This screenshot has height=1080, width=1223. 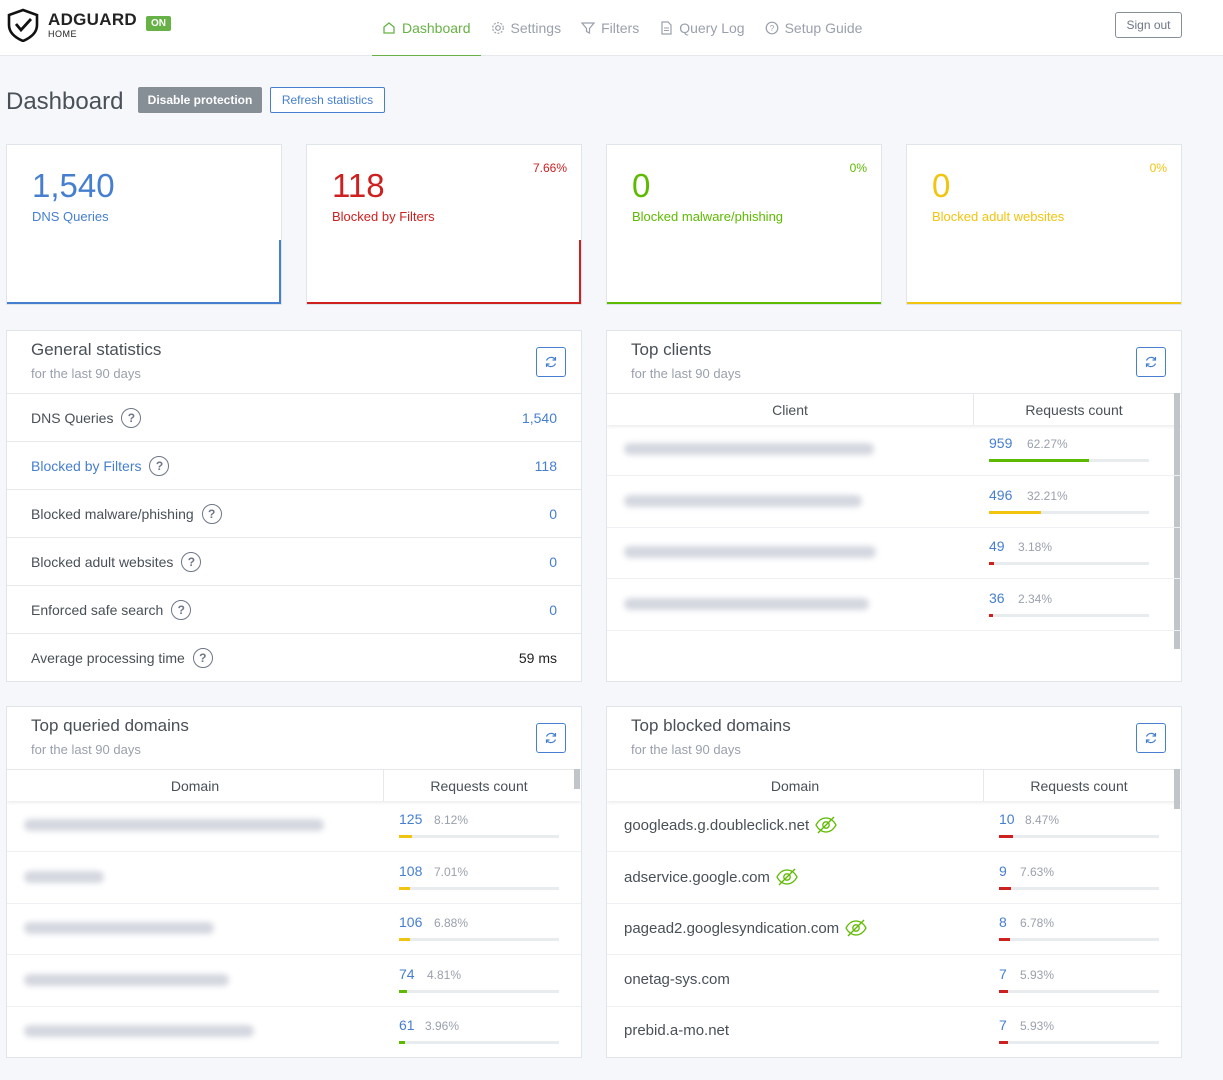 I want to click on stat-value: 118, so click(x=358, y=185).